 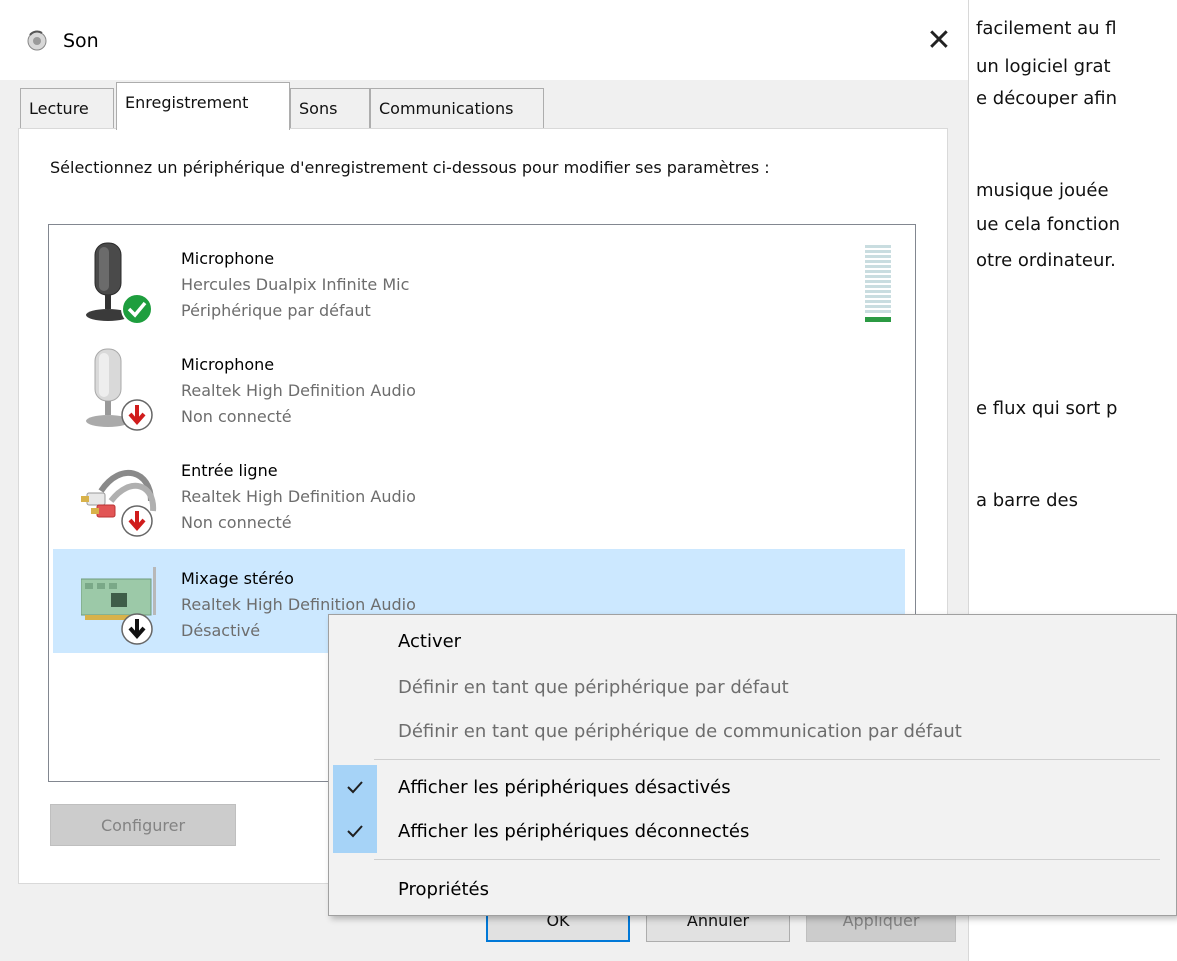 What do you see at coordinates (119, 389) in the screenshot?
I see `microphone-disconnected-icon` at bounding box center [119, 389].